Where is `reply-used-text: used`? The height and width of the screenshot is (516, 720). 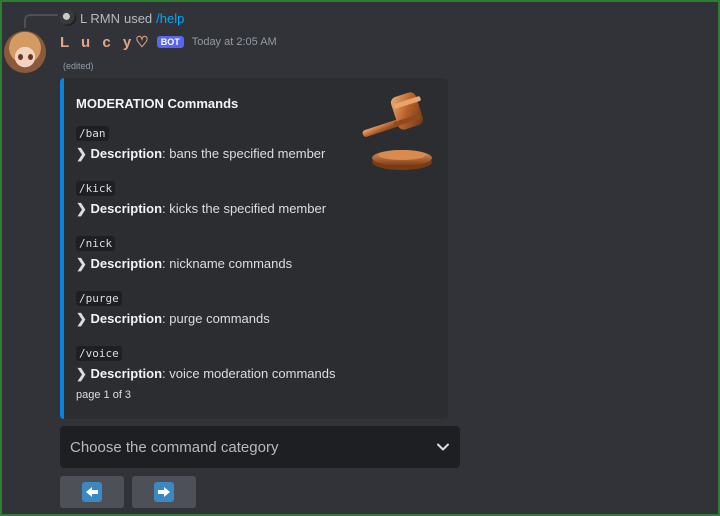 reply-used-text: used is located at coordinates (138, 18).